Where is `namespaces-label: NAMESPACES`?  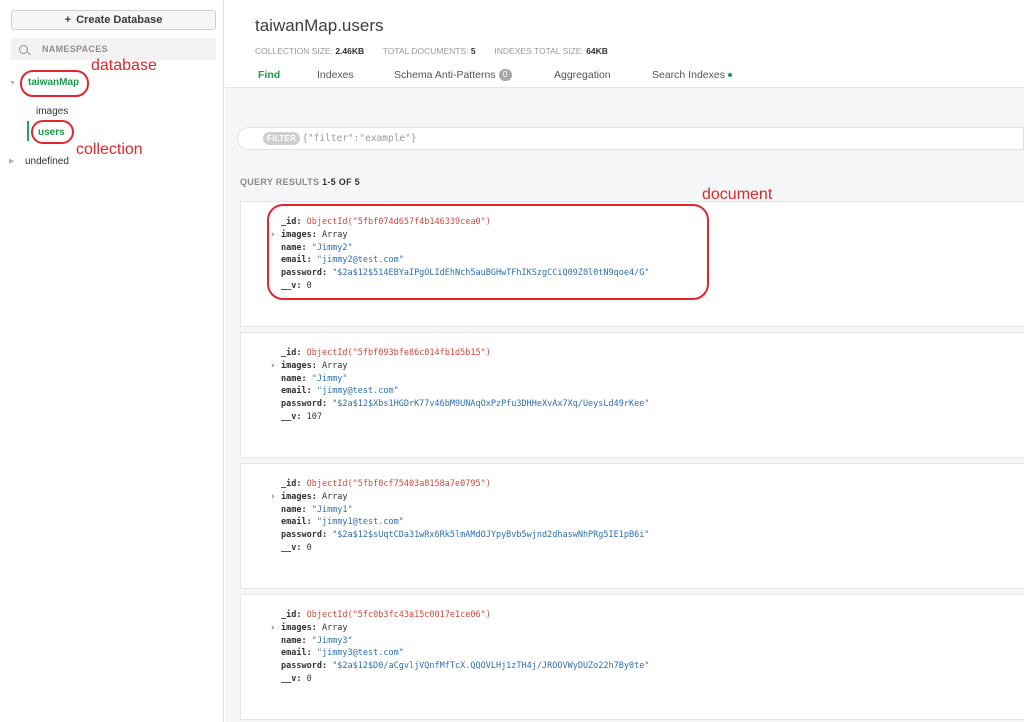
namespaces-label: NAMESPACES is located at coordinates (75, 49).